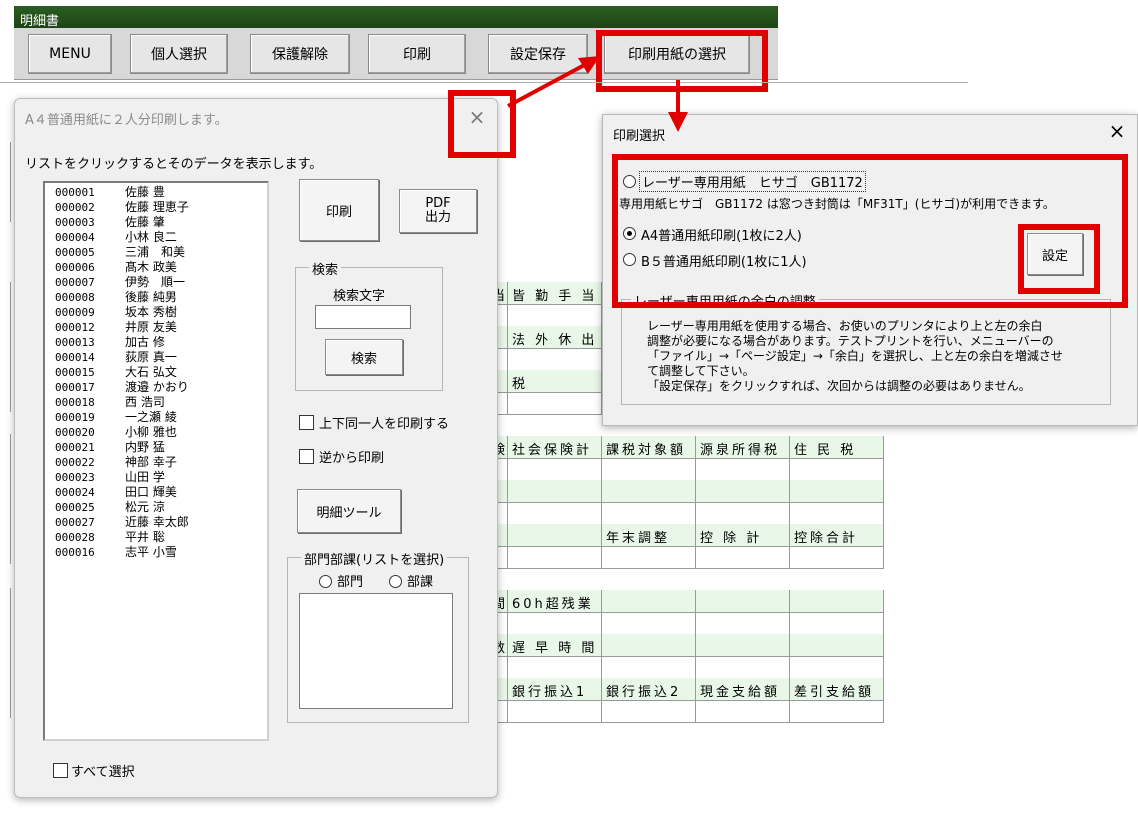 The height and width of the screenshot is (820, 1138). Describe the element at coordinates (549, 84) in the screenshot. I see `arrow-line` at that location.